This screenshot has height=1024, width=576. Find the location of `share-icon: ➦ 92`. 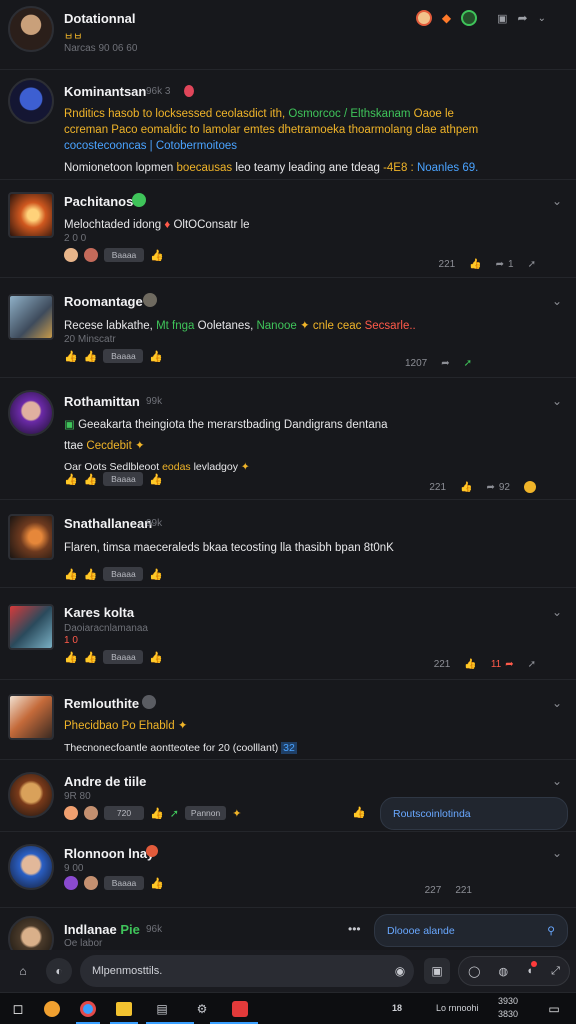

share-icon: ➦ 92 is located at coordinates (498, 487).